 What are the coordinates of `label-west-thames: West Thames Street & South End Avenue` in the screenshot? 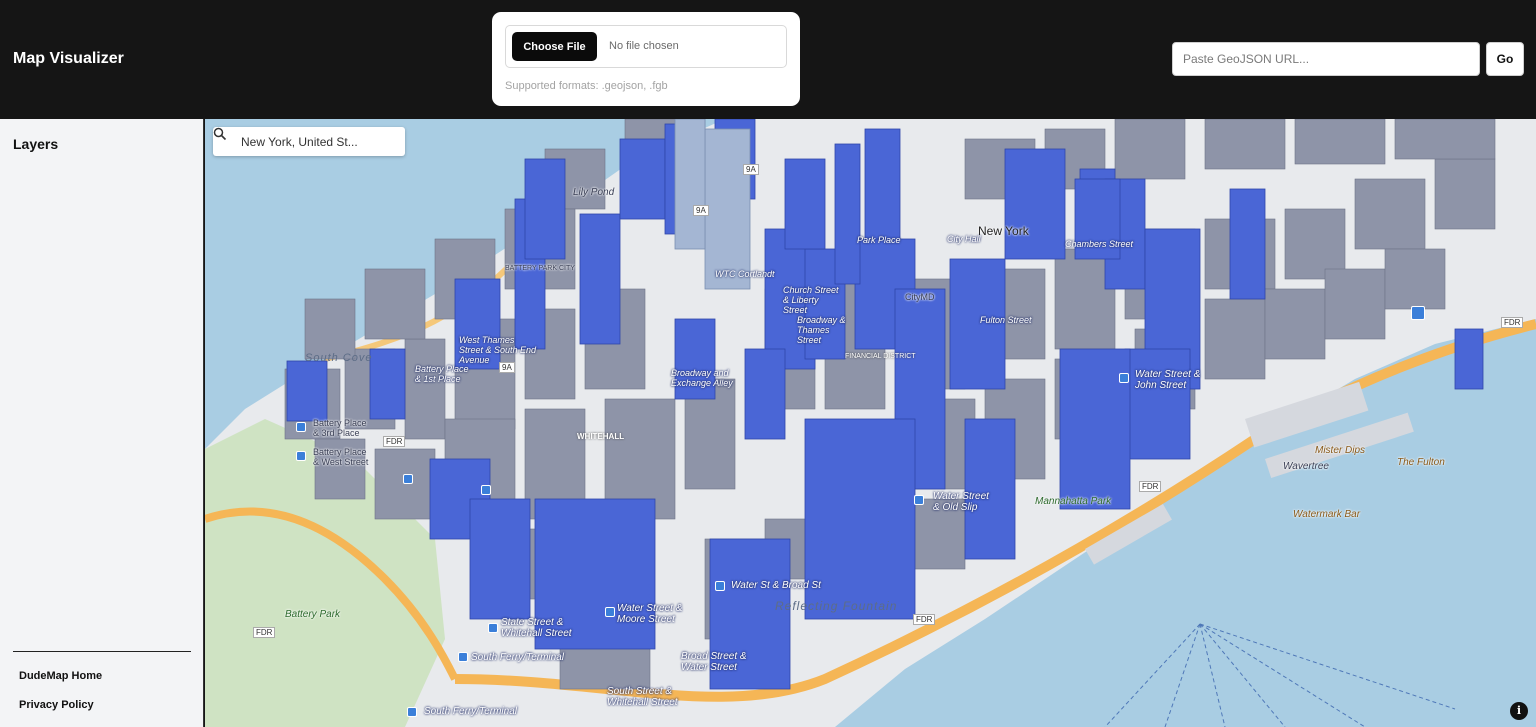 It's located at (498, 350).